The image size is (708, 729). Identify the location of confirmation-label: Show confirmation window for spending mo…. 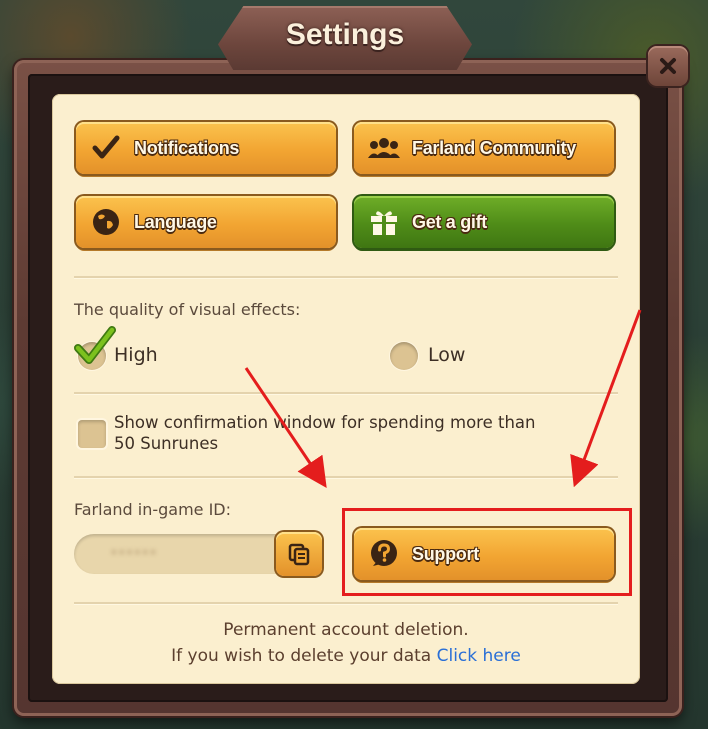
(324, 433).